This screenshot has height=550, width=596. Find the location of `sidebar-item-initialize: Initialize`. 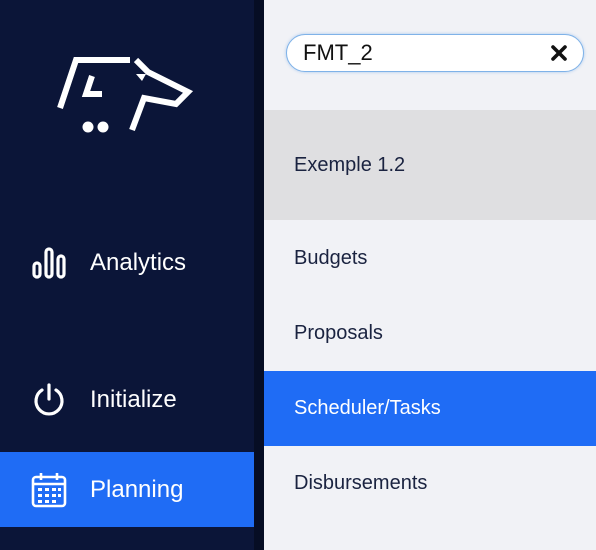

sidebar-item-initialize: Initialize is located at coordinates (127, 399).